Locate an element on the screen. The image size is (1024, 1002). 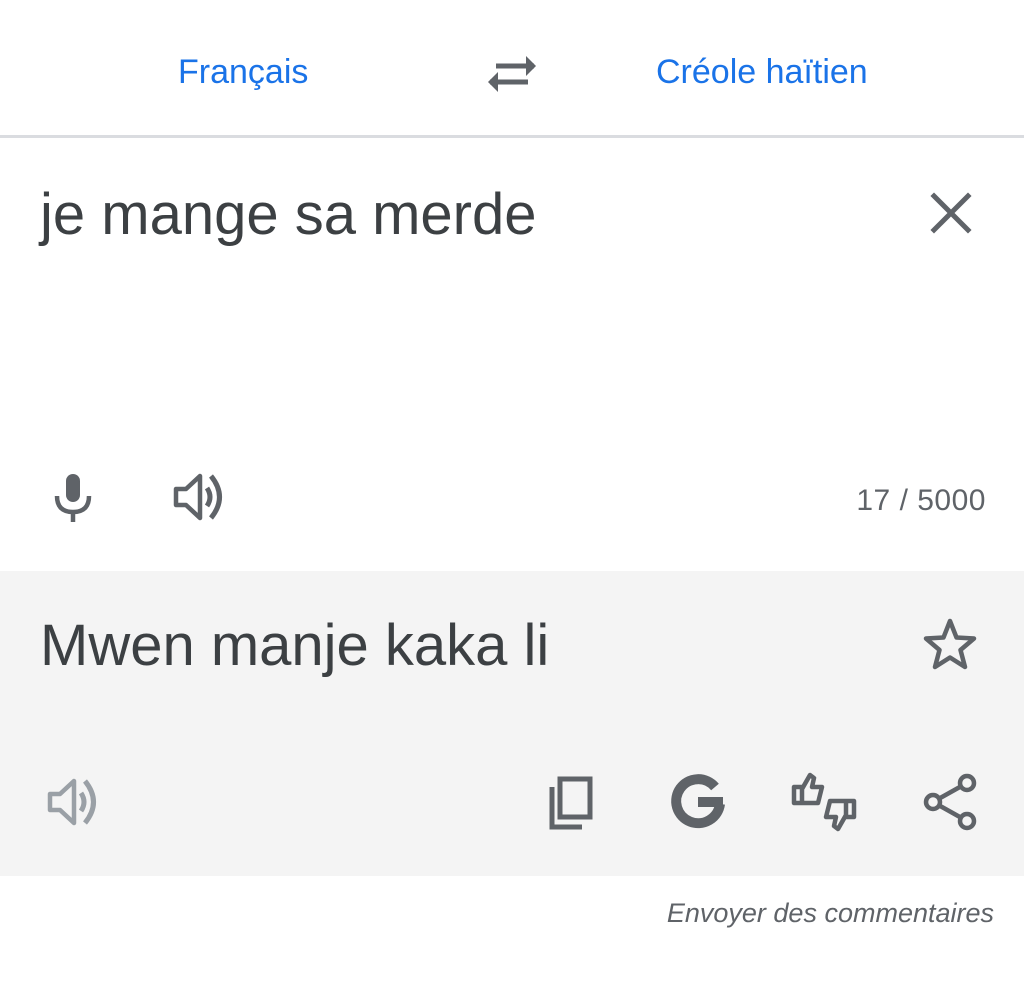
clear-input-button is located at coordinates (951, 213).